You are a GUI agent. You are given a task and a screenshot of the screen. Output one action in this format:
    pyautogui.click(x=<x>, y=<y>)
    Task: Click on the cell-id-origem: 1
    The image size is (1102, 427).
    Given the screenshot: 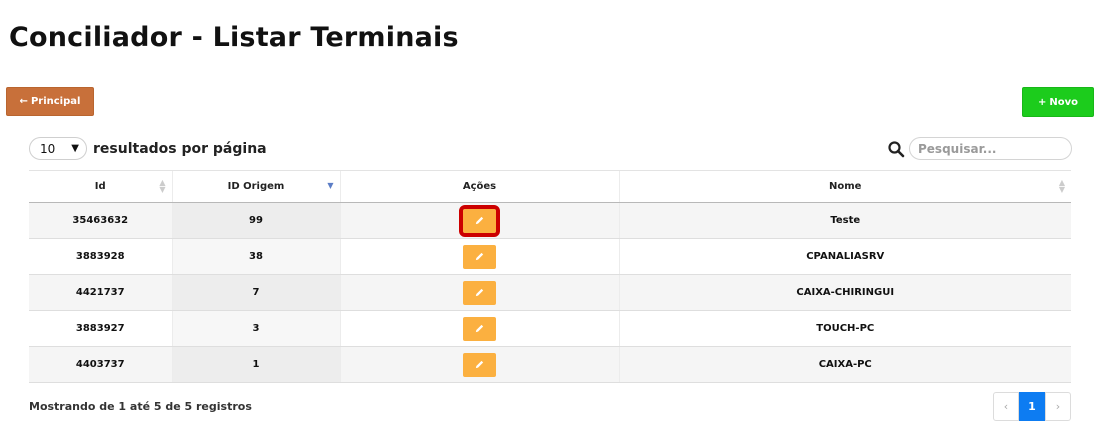 What is the action you would take?
    pyautogui.click(x=255, y=364)
    